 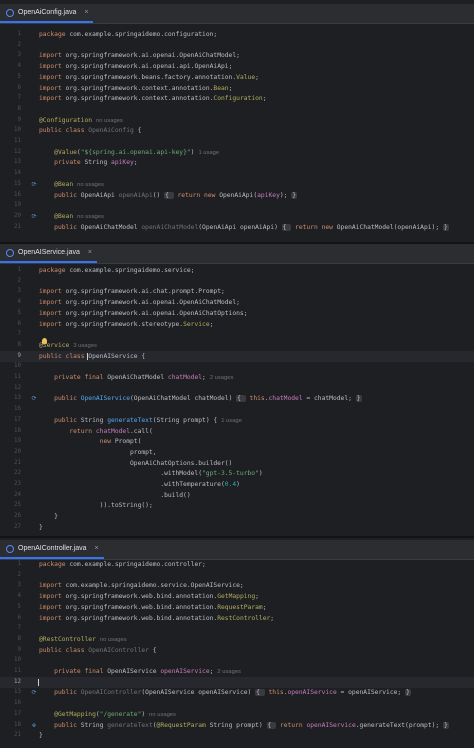 I want to click on code-line: 23 .withTemperature(0.4), so click(x=237, y=484).